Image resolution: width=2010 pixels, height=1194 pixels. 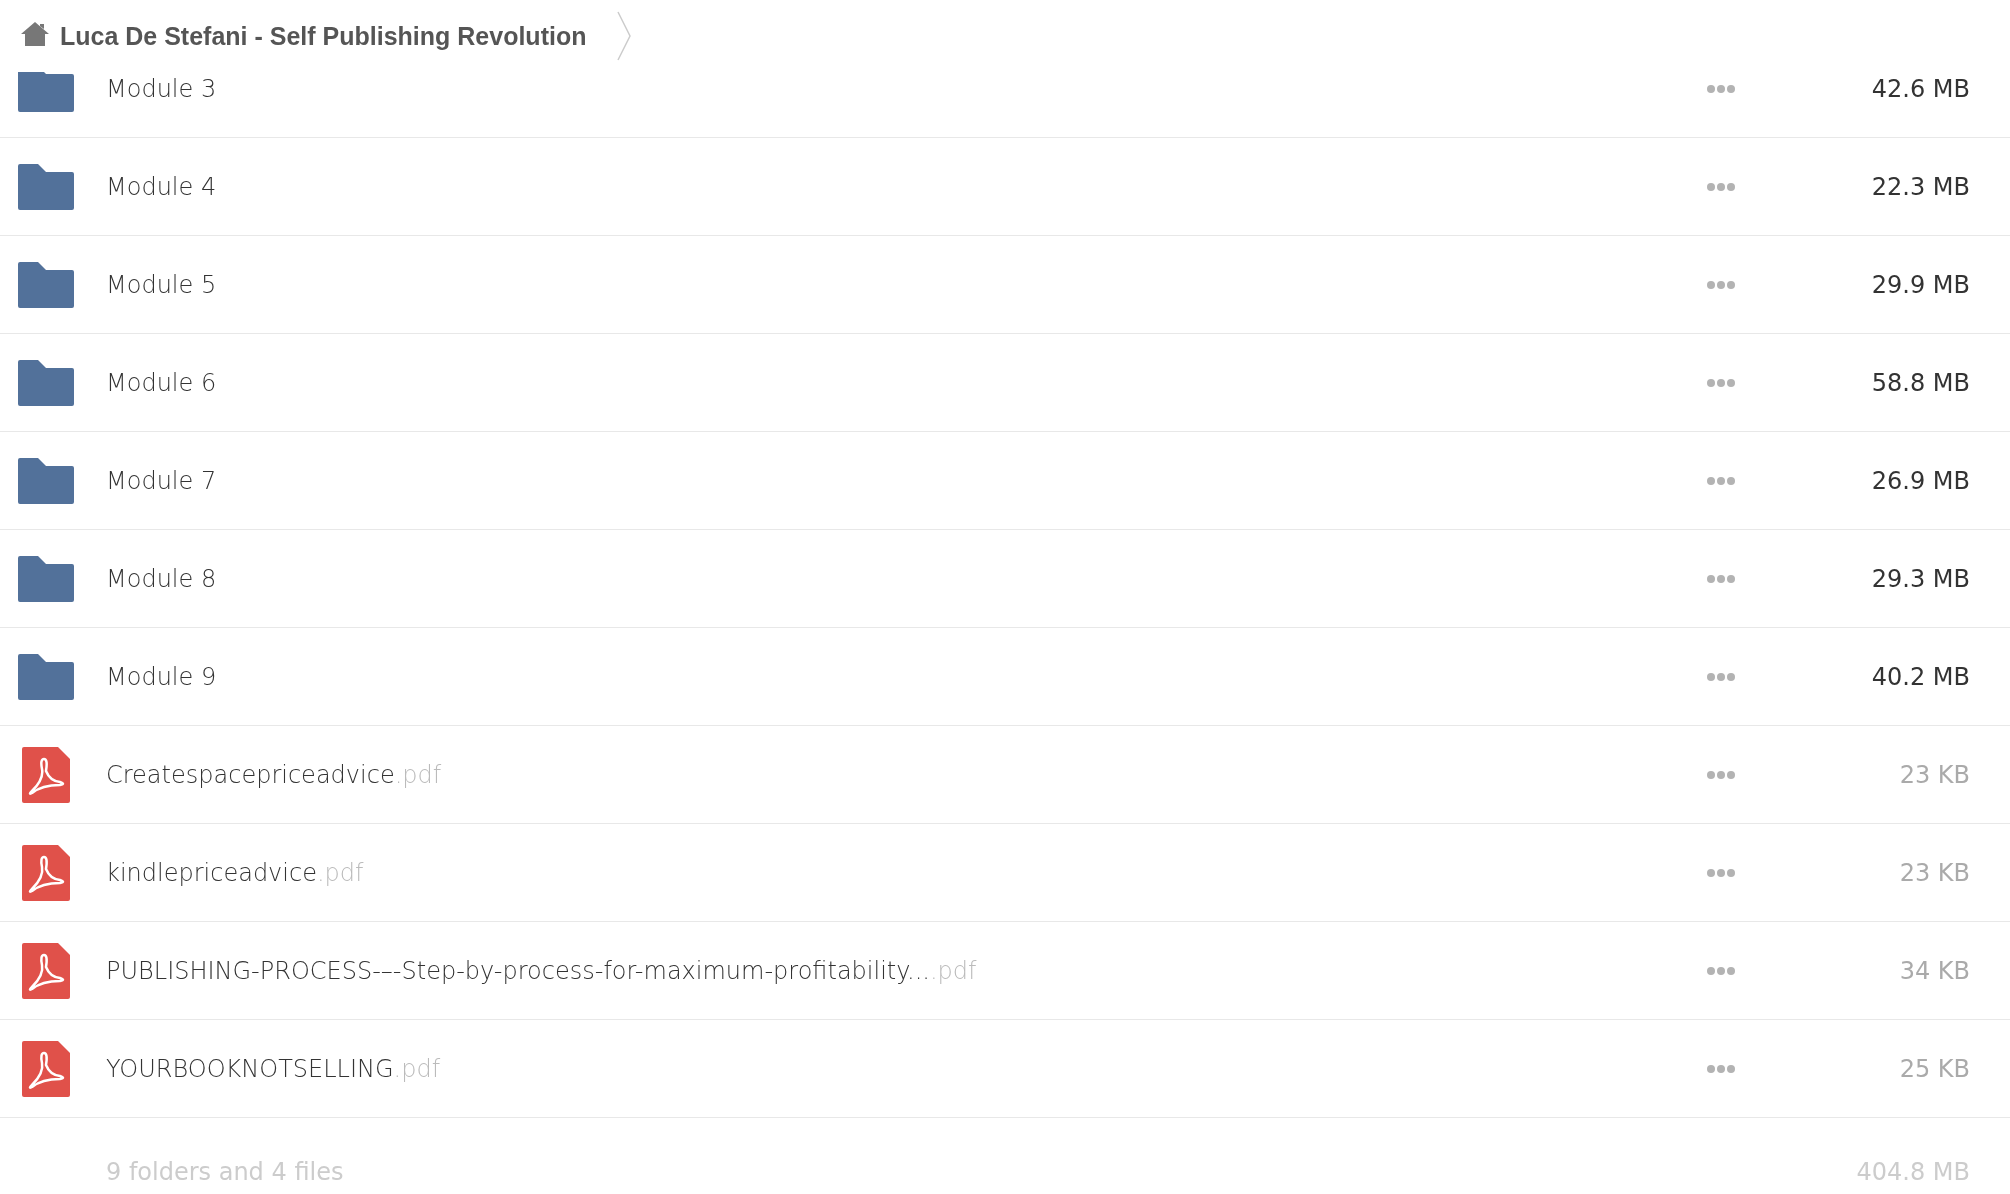 What do you see at coordinates (1920, 186) in the screenshot?
I see `file-size: 22.3 MB` at bounding box center [1920, 186].